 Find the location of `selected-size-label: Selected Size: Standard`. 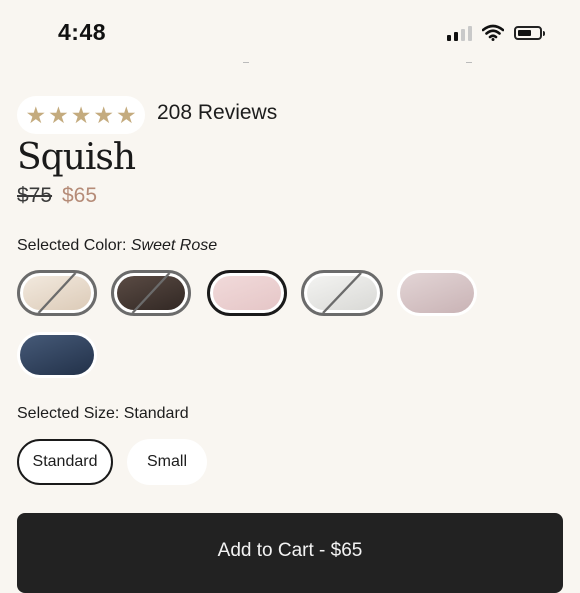

selected-size-label: Selected Size: Standard is located at coordinates (103, 414).